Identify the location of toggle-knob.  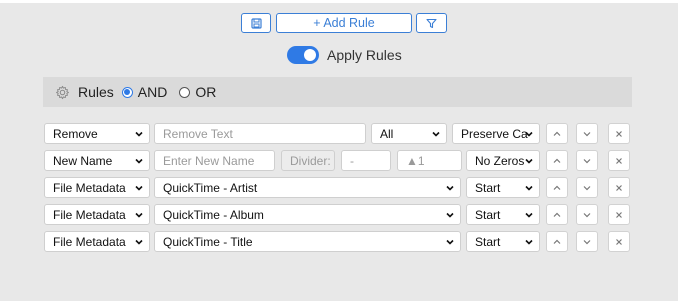
(310, 55).